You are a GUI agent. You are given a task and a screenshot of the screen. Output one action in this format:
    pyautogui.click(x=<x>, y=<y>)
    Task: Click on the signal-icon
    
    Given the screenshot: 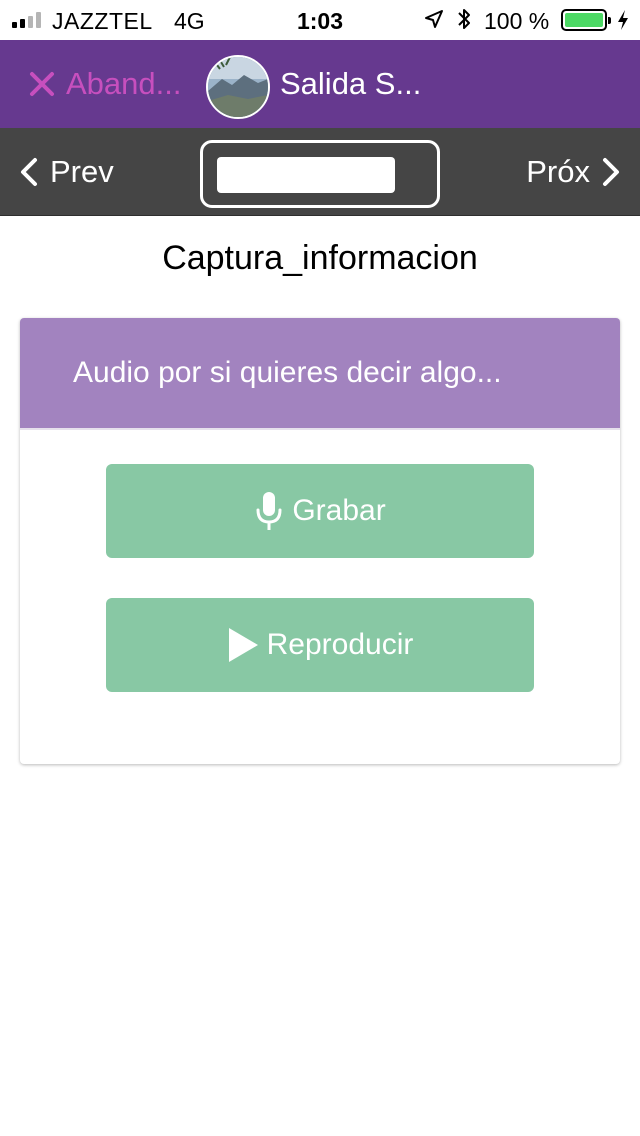 What is the action you would take?
    pyautogui.click(x=26, y=20)
    